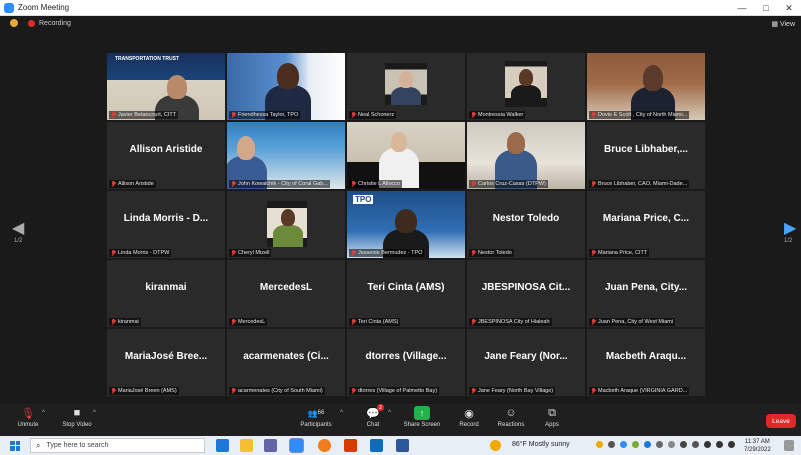 The image size is (801, 455). What do you see at coordinates (402, 445) in the screenshot?
I see `word-icon` at bounding box center [402, 445].